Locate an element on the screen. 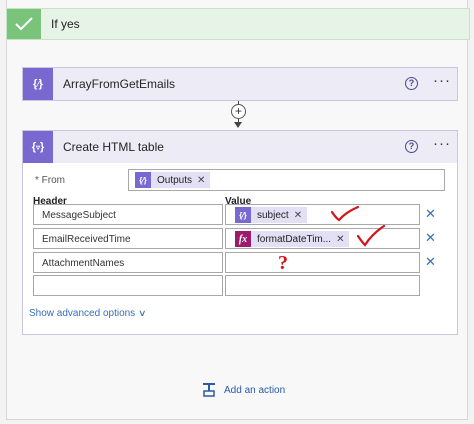 Image resolution: width=474 pixels, height=424 pixels. check-icon is located at coordinates (24, 24).